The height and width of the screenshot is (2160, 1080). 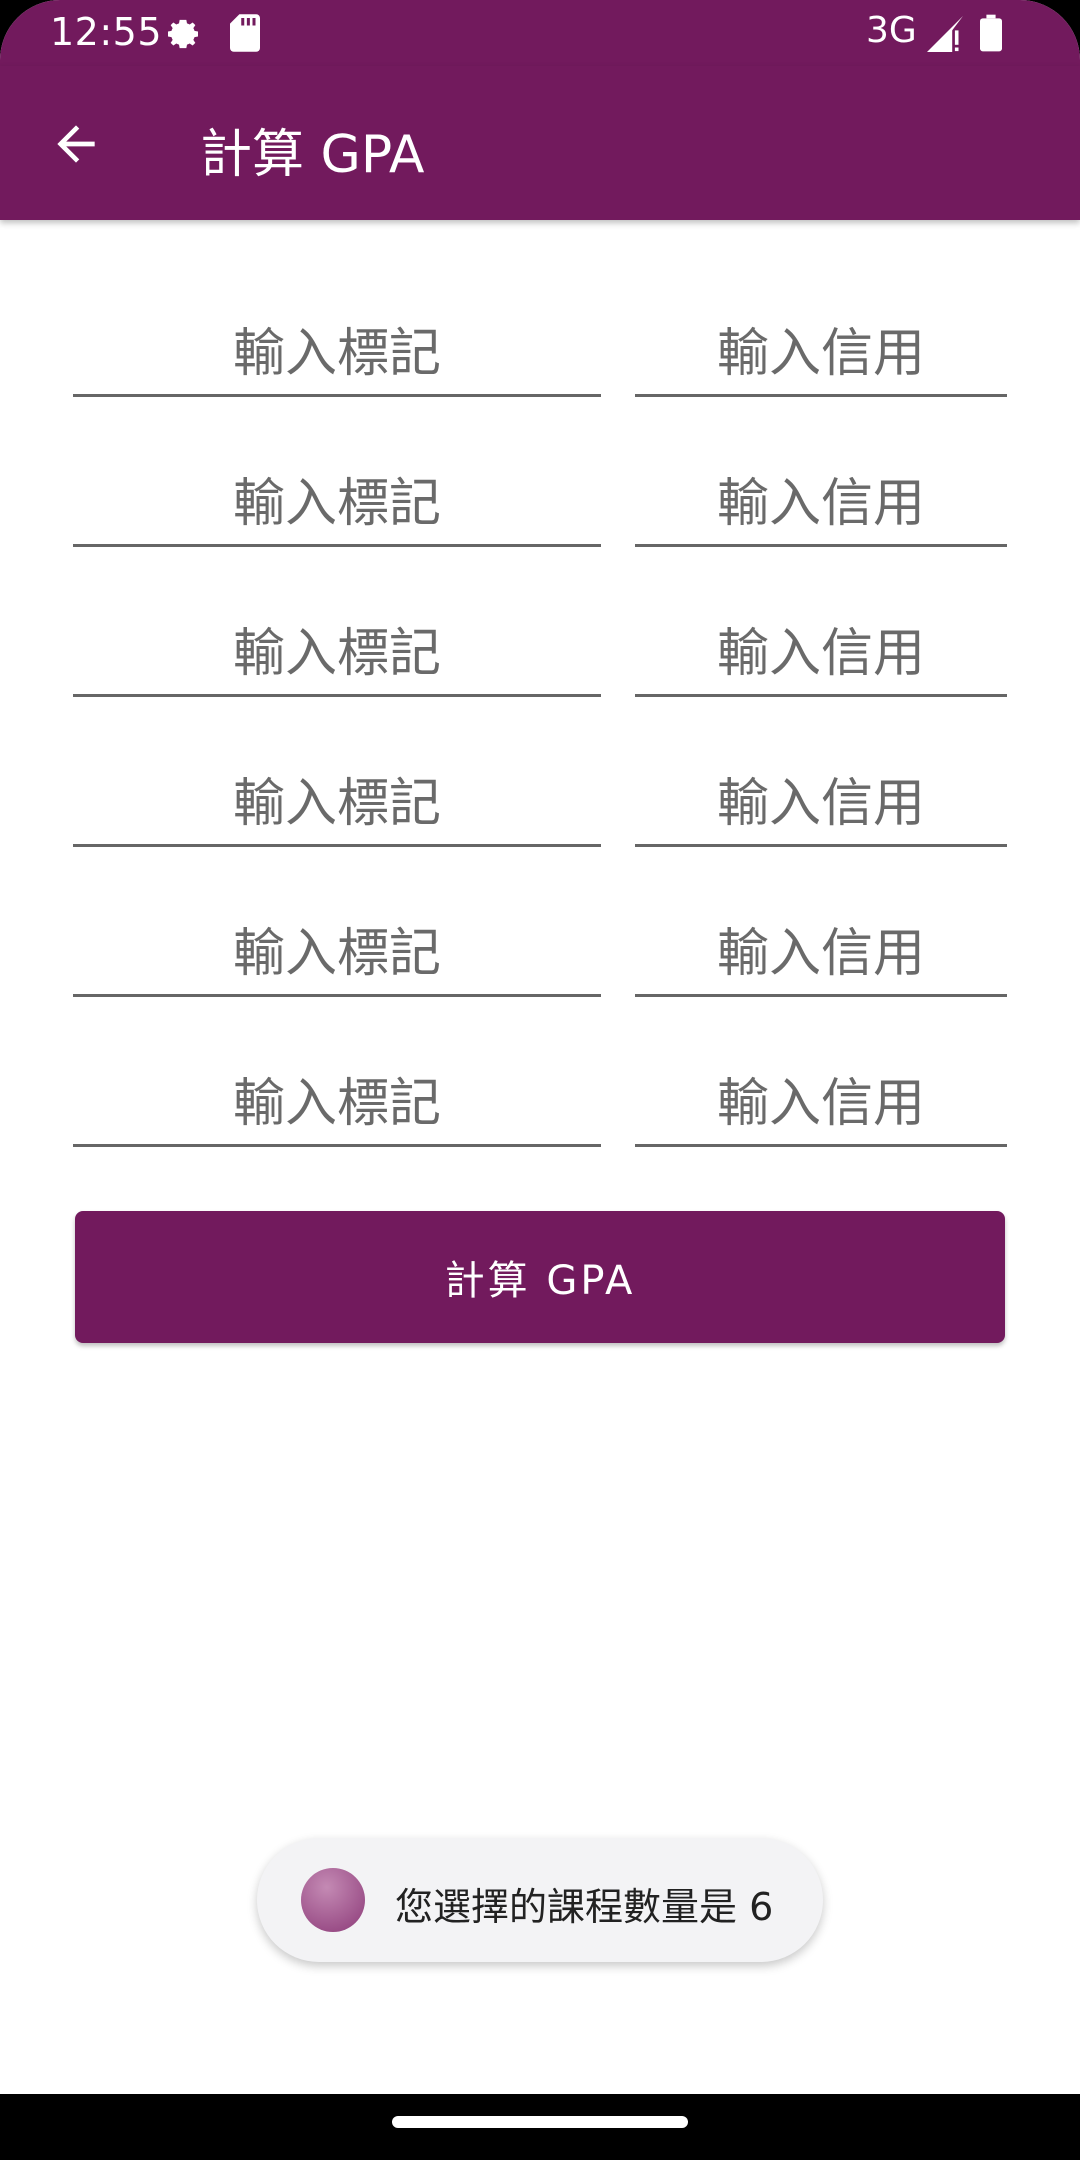 What do you see at coordinates (891, 30) in the screenshot?
I see `network-type: 3G` at bounding box center [891, 30].